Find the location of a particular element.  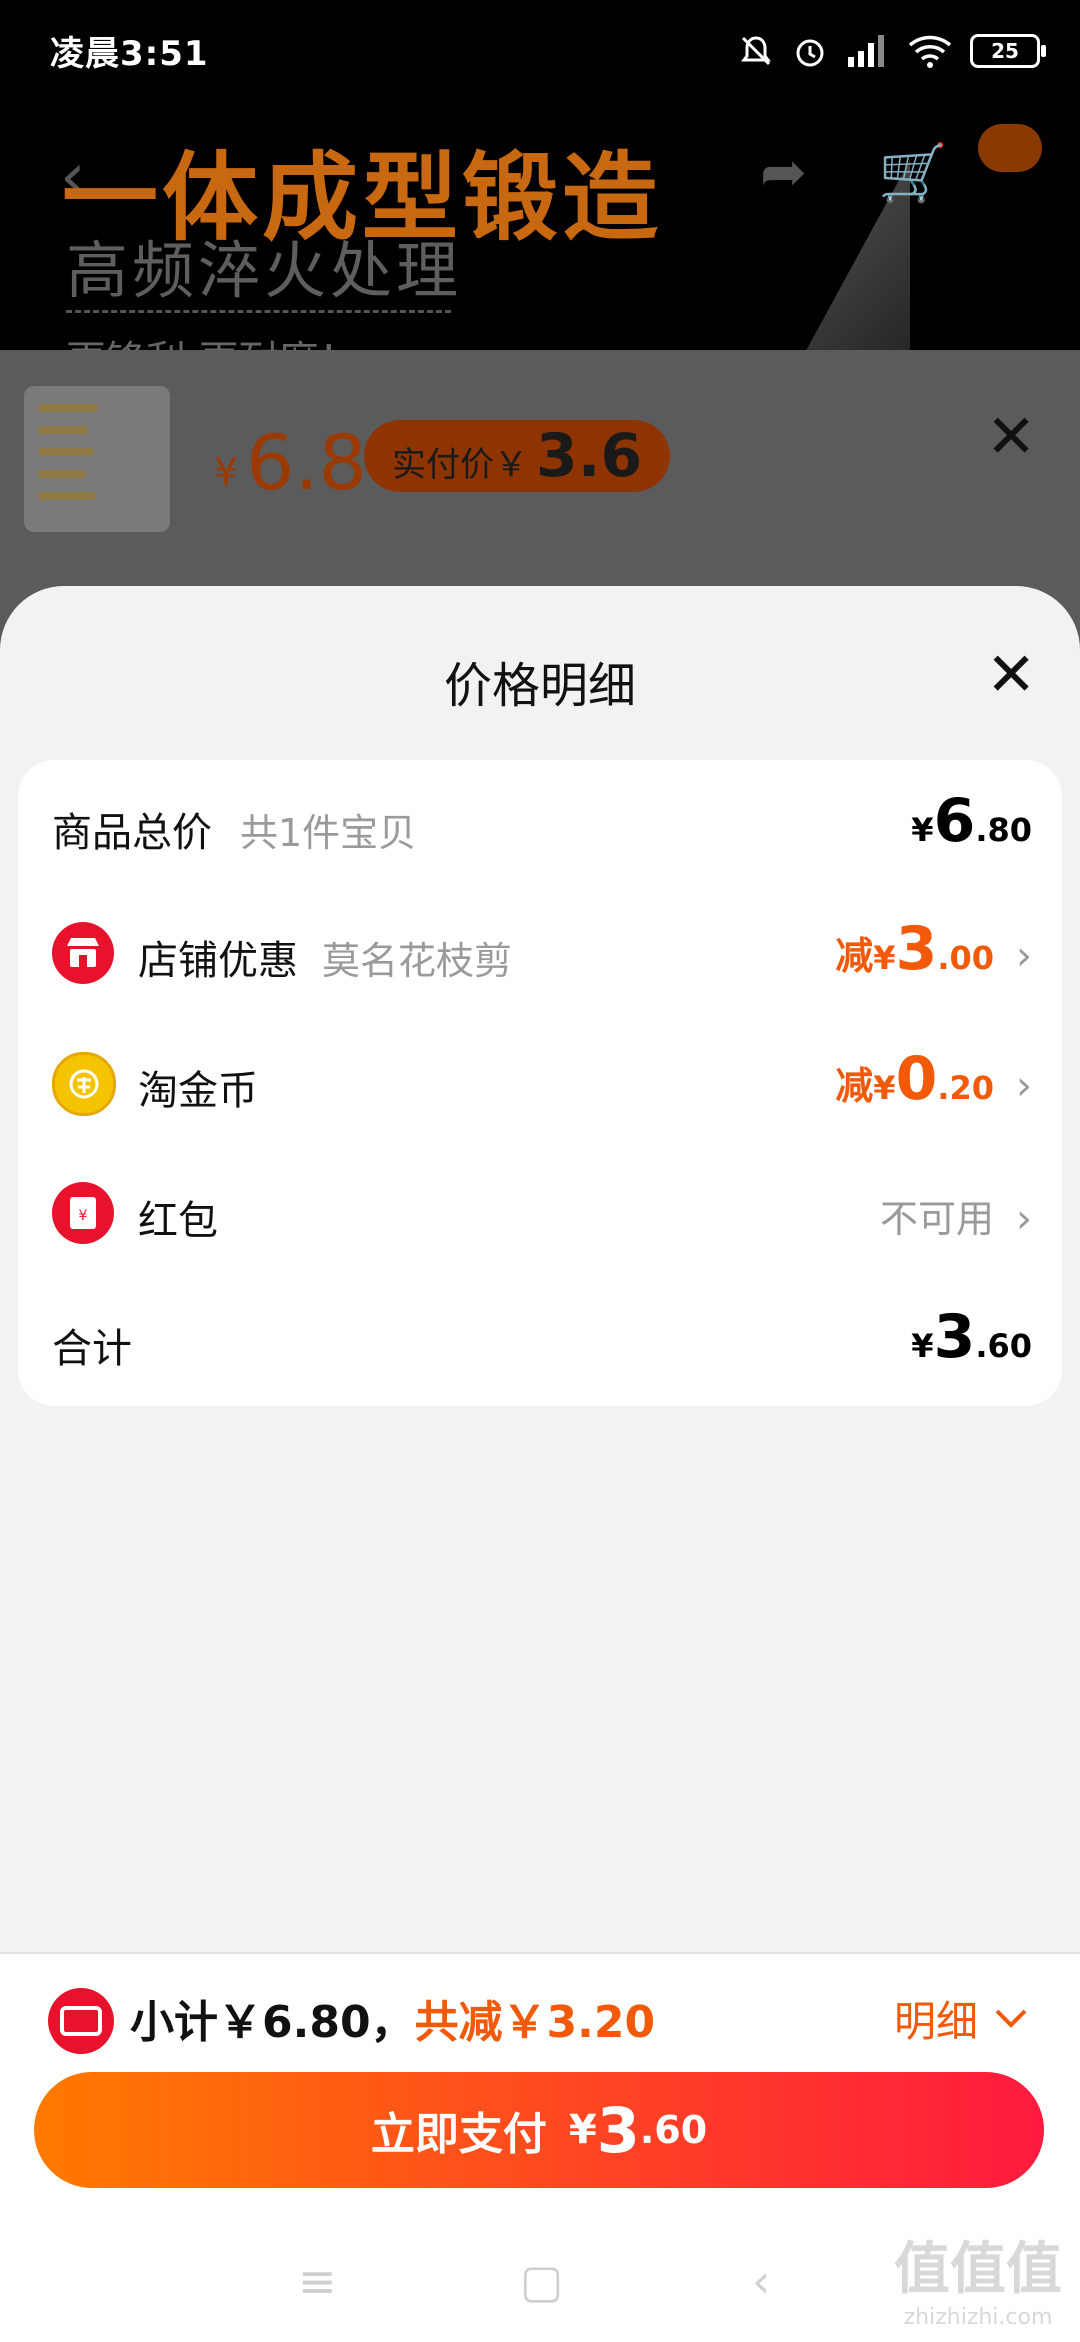

row-label: 合计 is located at coordinates (92, 1349).